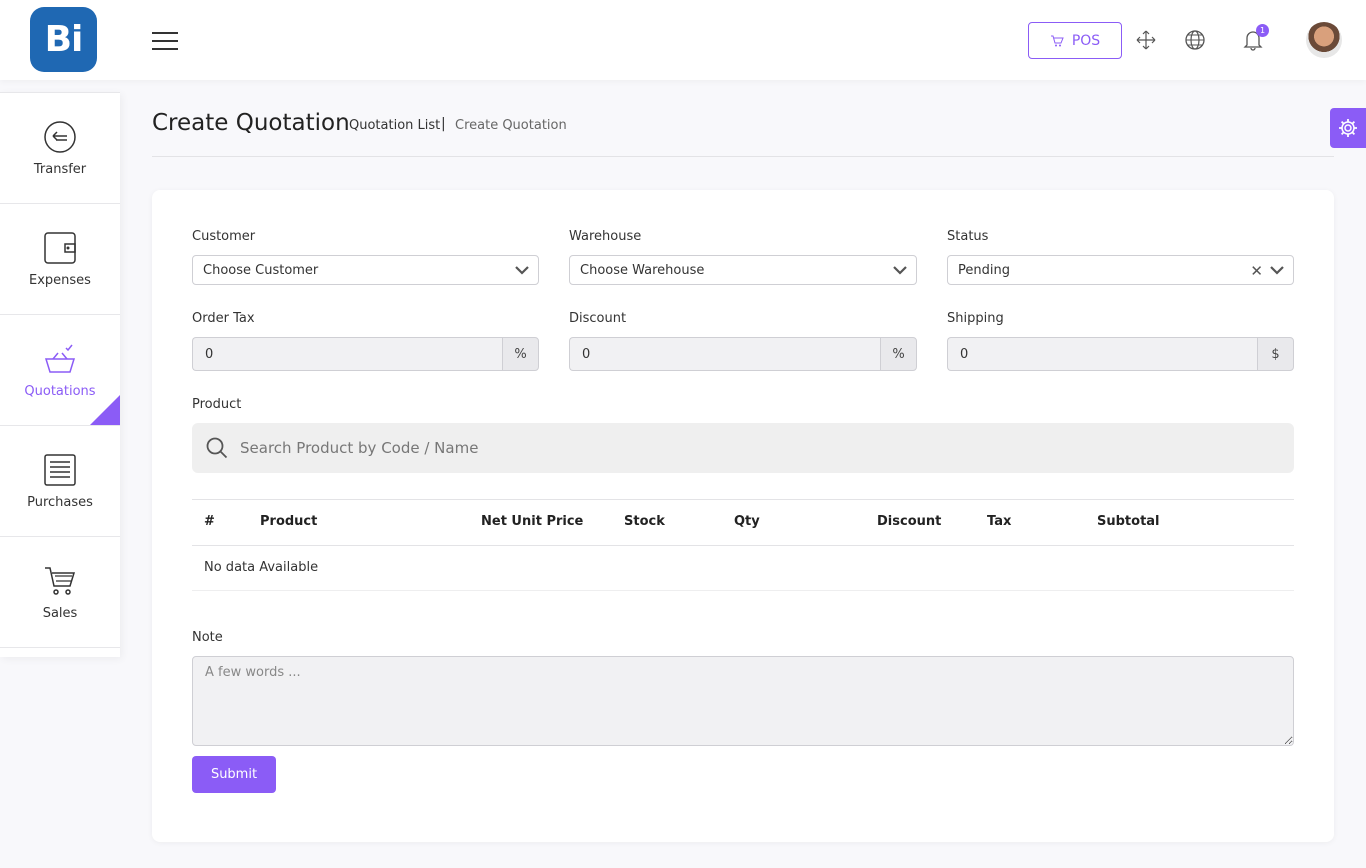  Describe the element at coordinates (598, 318) in the screenshot. I see `discount-label: Discount` at that location.